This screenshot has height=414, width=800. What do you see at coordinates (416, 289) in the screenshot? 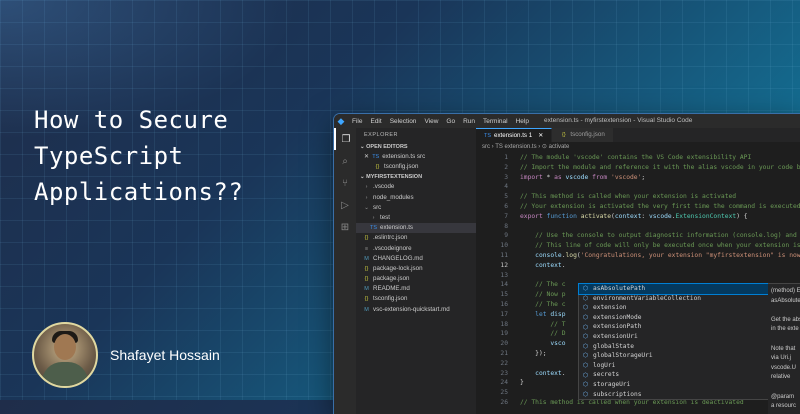
I see `file-tree-item: M README.md` at bounding box center [416, 289].